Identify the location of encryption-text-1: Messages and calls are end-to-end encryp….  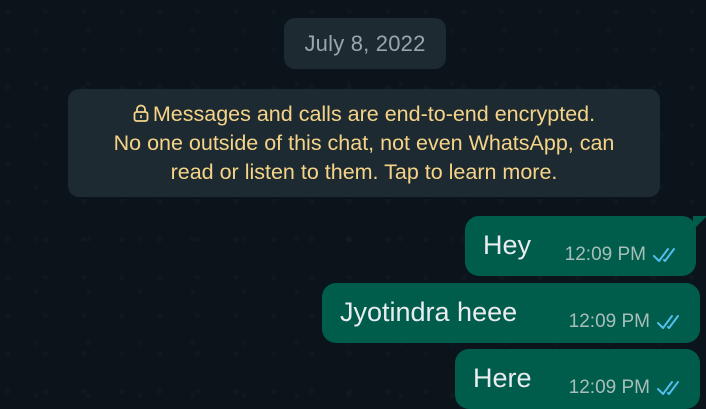
(374, 114).